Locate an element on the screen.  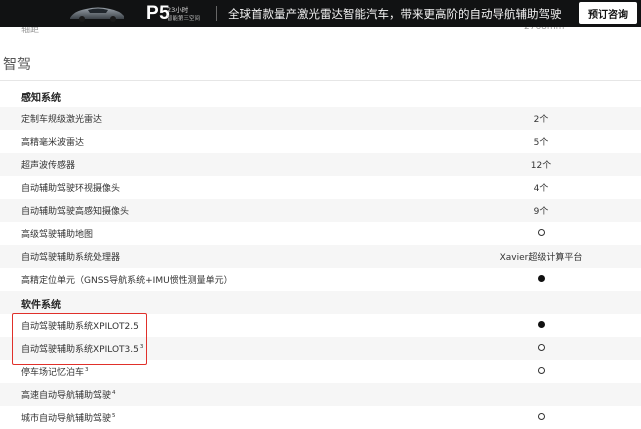
model-subtagline: 智能第三空间 is located at coordinates (184, 19).